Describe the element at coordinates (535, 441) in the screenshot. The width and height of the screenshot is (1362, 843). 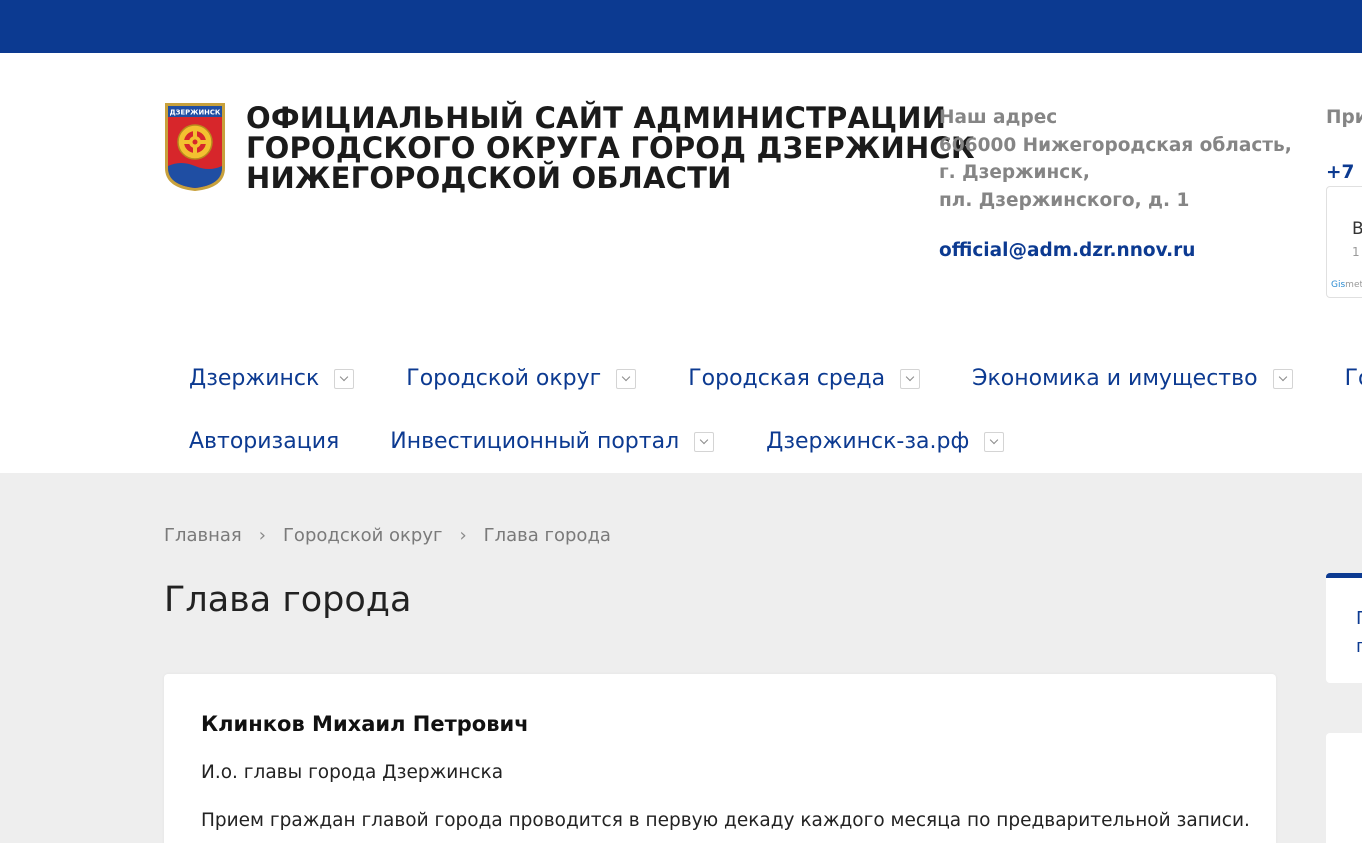
I see `nav-item-label: Инвестиционный портал` at that location.